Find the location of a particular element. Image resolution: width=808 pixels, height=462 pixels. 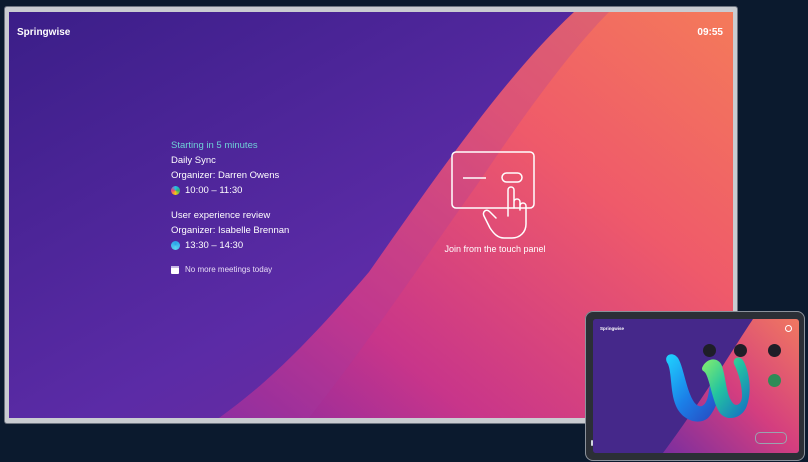

webex-button is located at coordinates (774, 380).